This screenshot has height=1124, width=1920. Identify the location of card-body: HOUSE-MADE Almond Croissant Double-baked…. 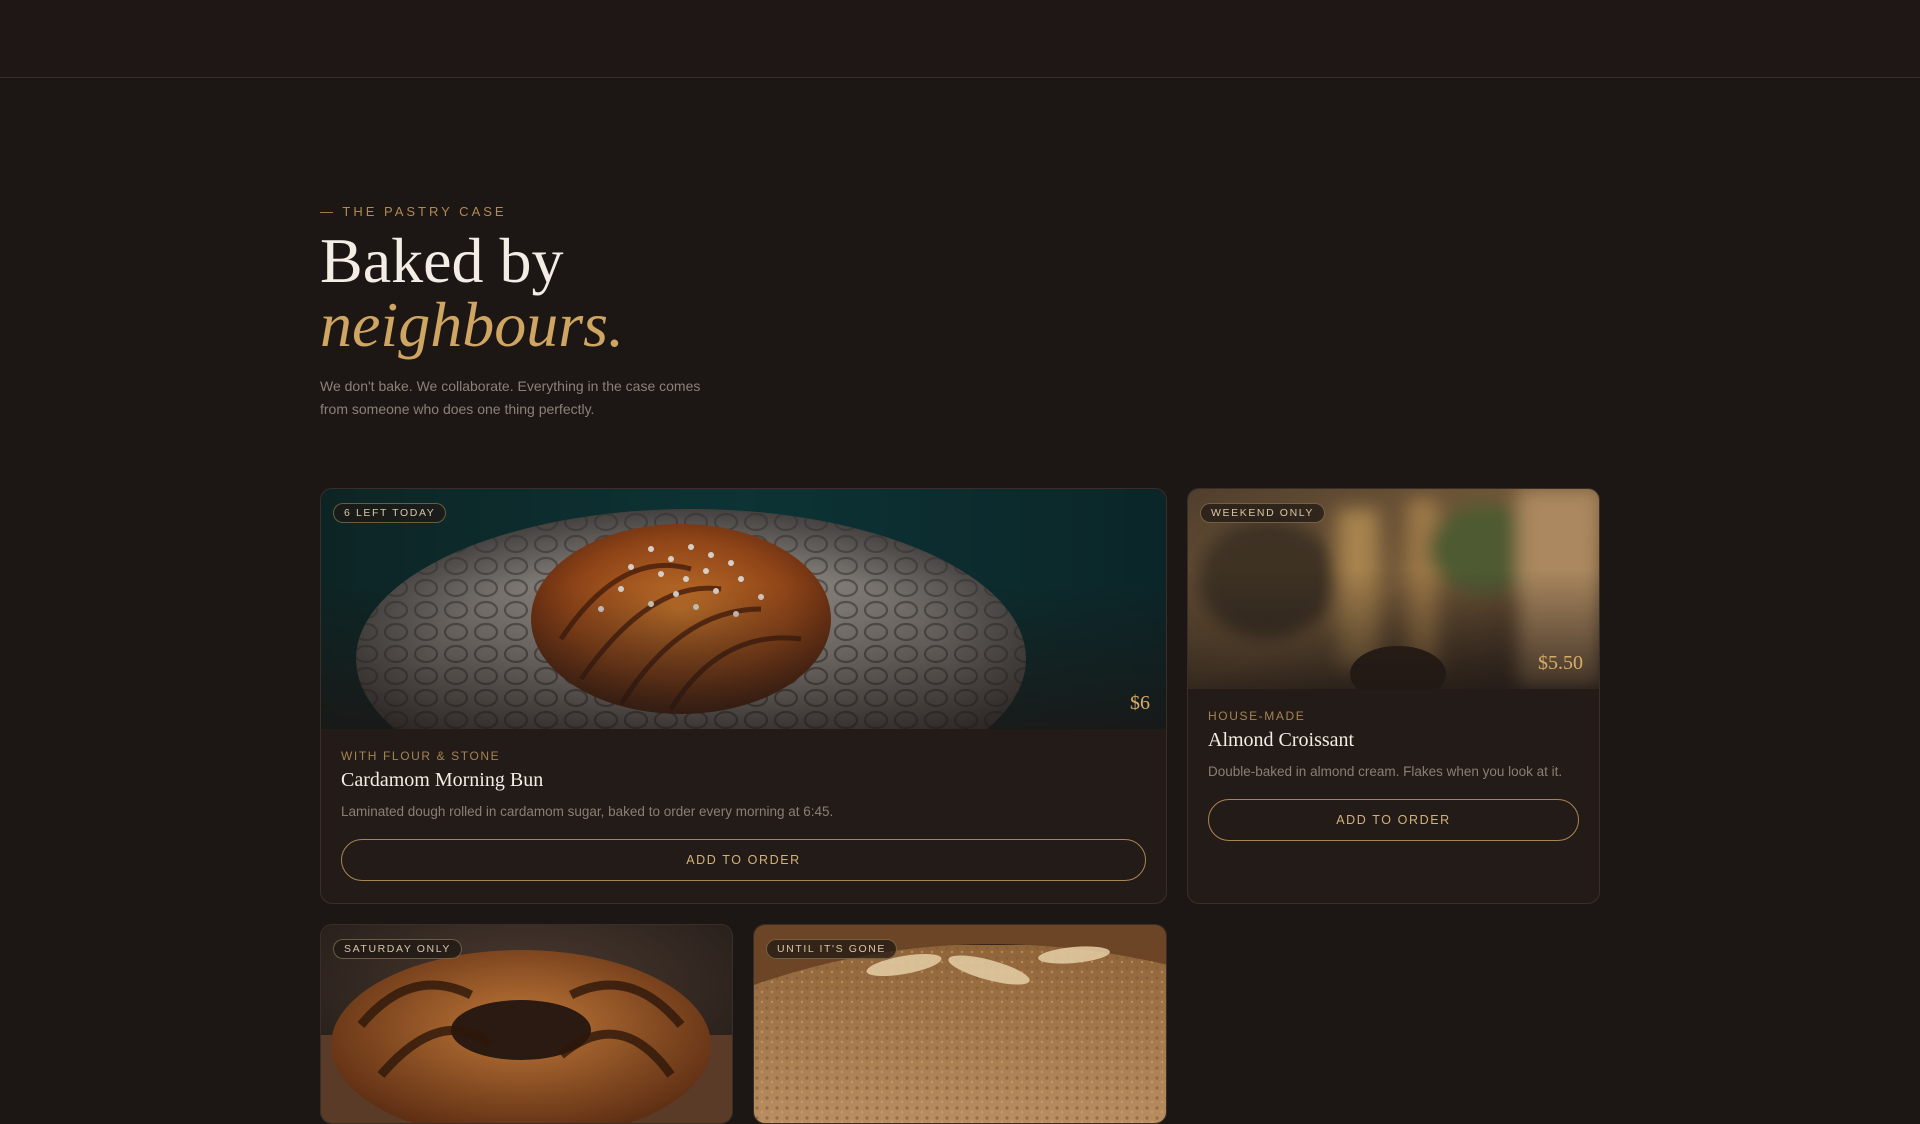
(1393, 775).